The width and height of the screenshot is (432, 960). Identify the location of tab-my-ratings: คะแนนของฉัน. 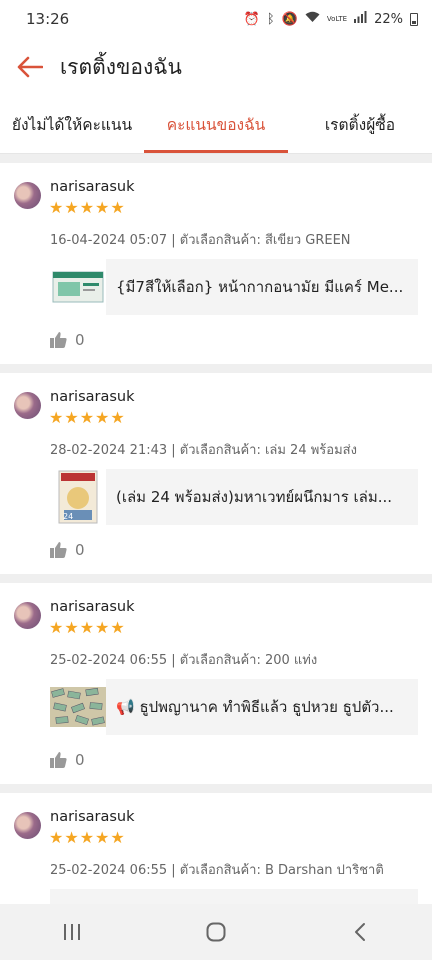
(216, 124).